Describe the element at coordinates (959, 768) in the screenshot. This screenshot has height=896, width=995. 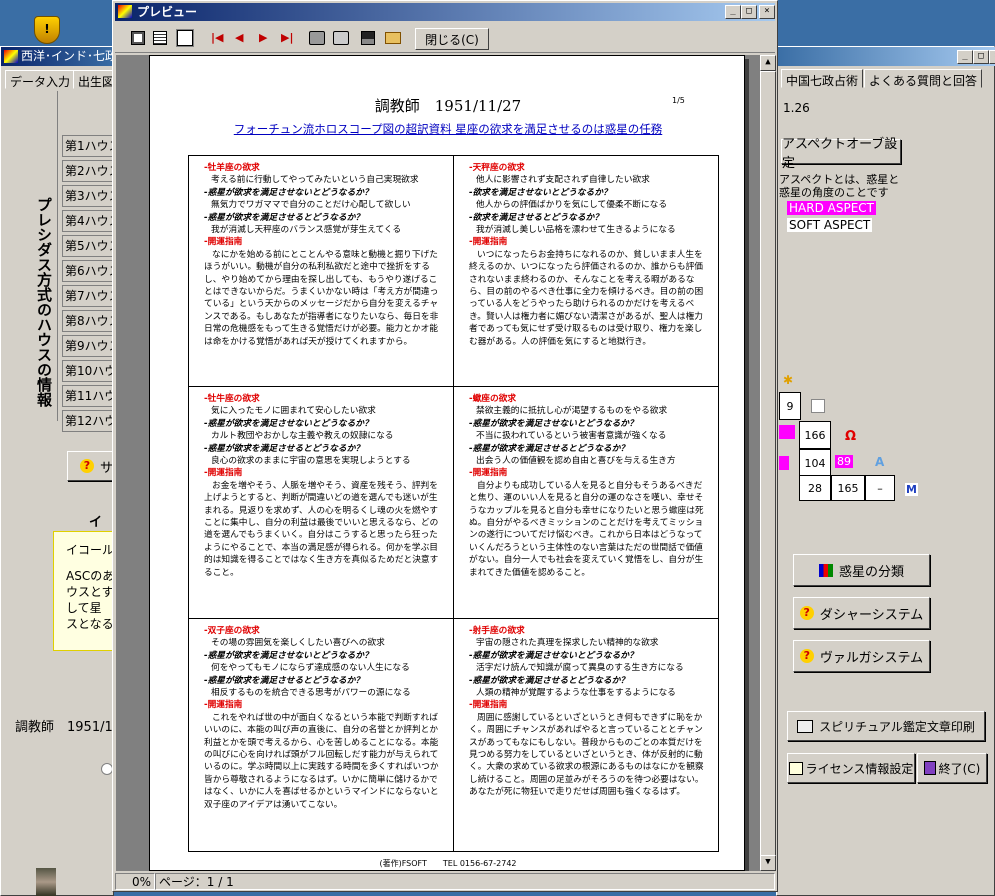
I see `exit-label: 終了(C)` at that location.